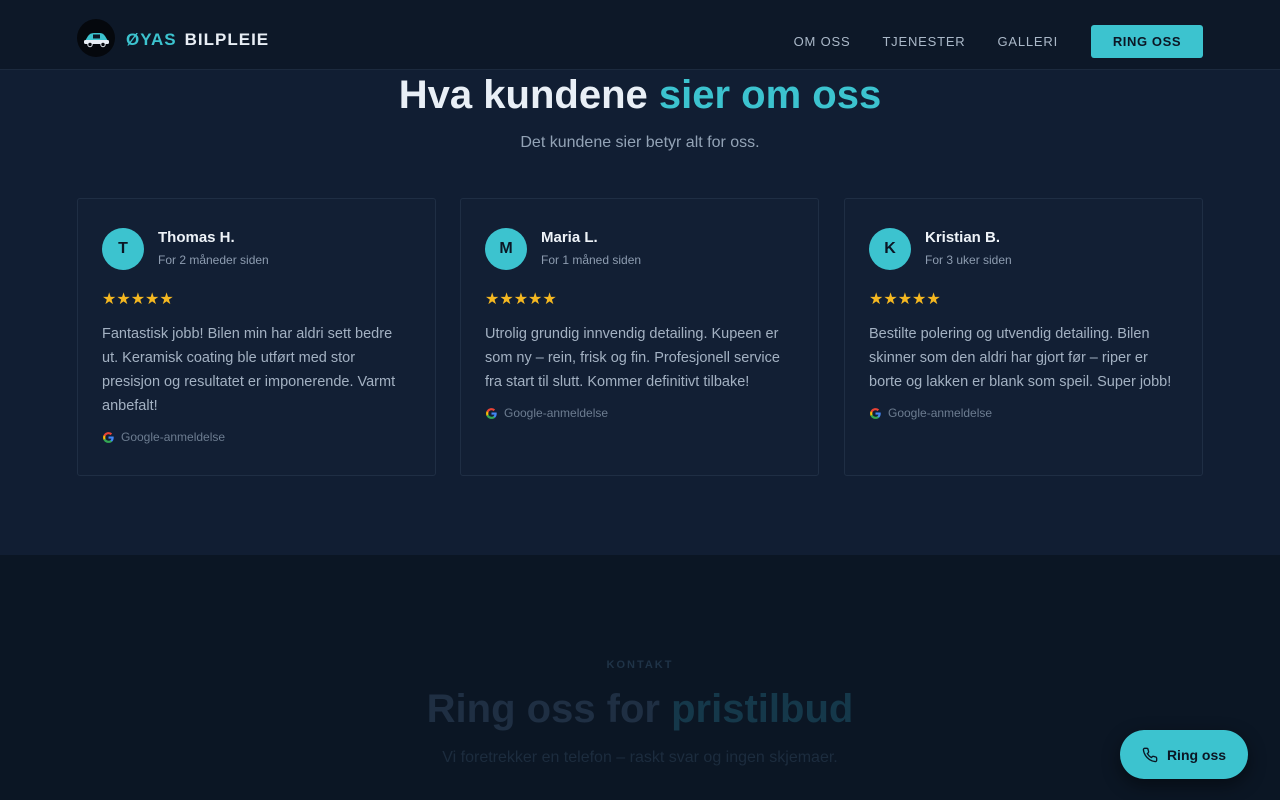  I want to click on floating-call-button: Ring oss, so click(1184, 754).